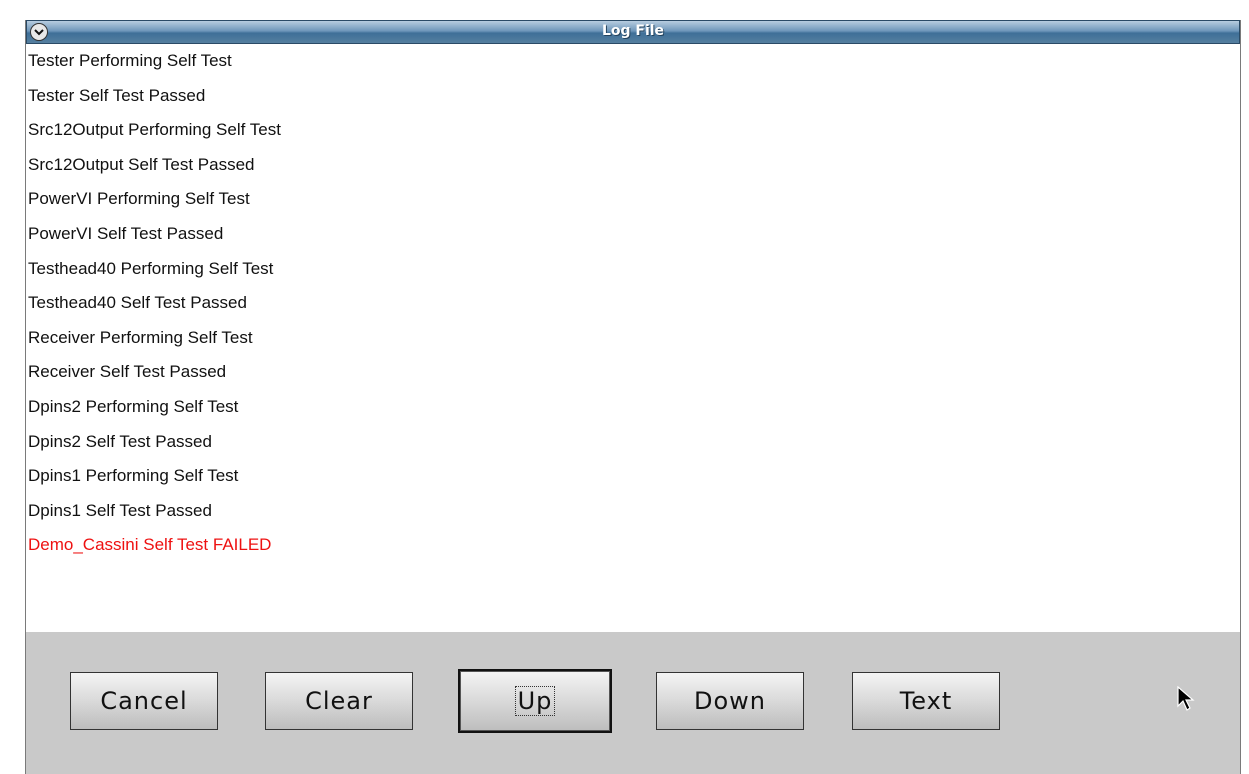  I want to click on log-line: Testhead40 Self Test Passed, so click(137, 303).